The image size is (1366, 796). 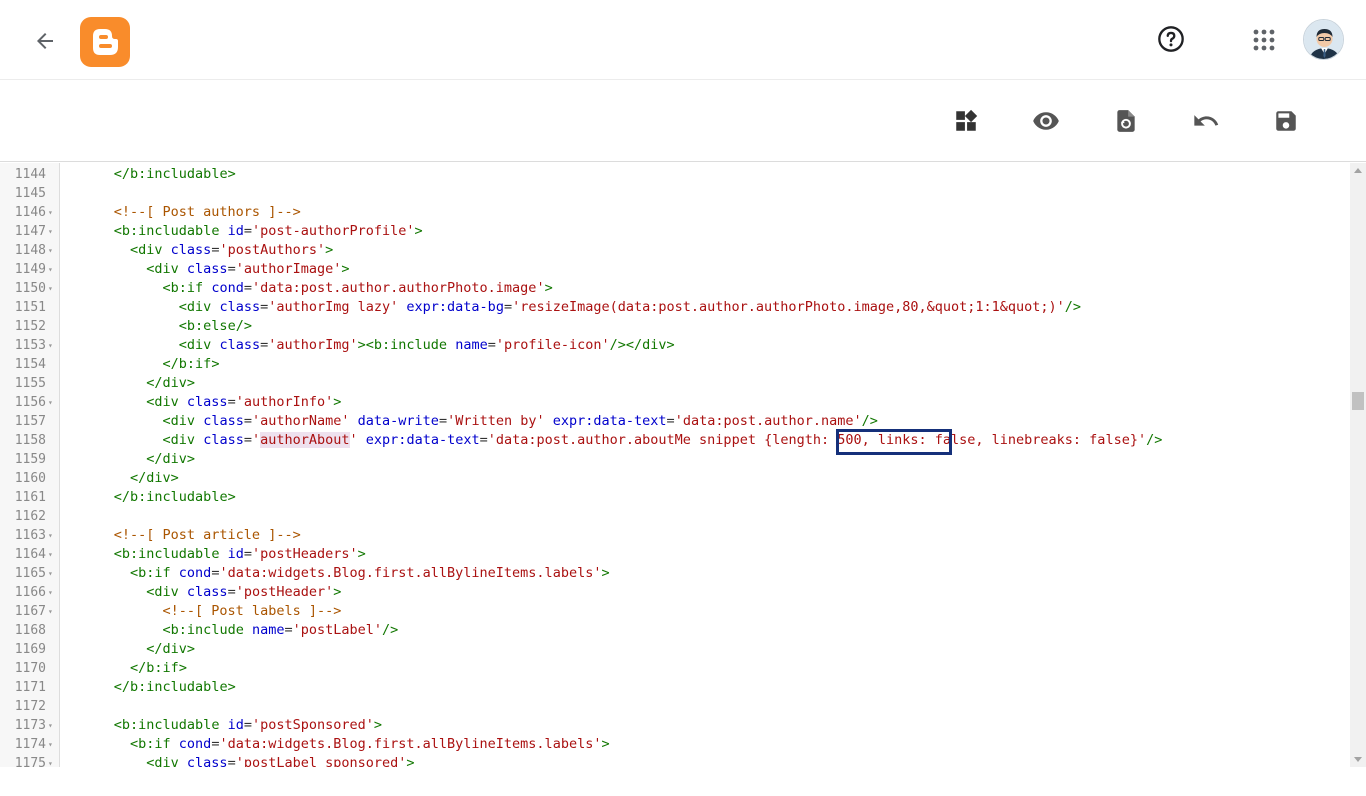 I want to click on scroll-down-arrow-icon, so click(x=1358, y=759).